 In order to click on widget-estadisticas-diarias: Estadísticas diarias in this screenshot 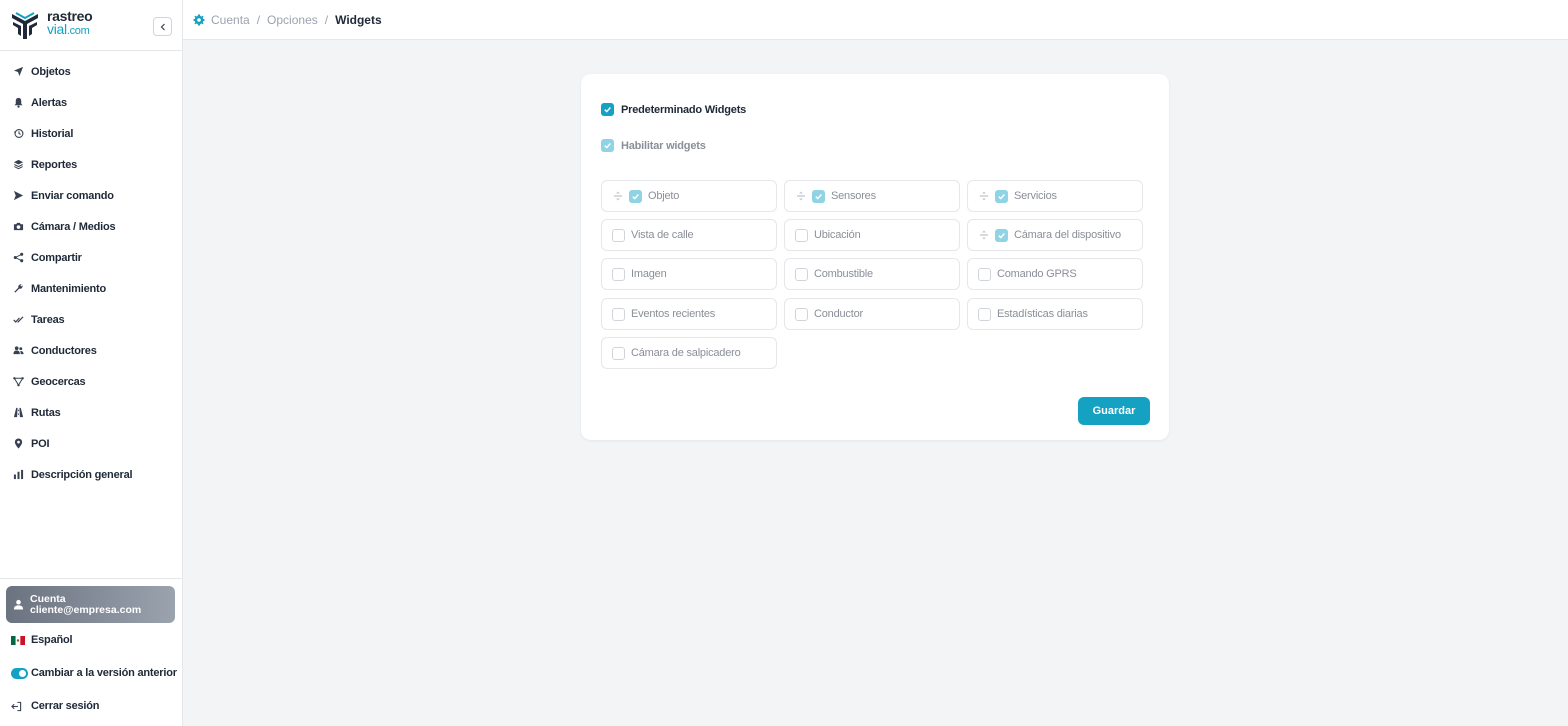, I will do `click(1055, 314)`.